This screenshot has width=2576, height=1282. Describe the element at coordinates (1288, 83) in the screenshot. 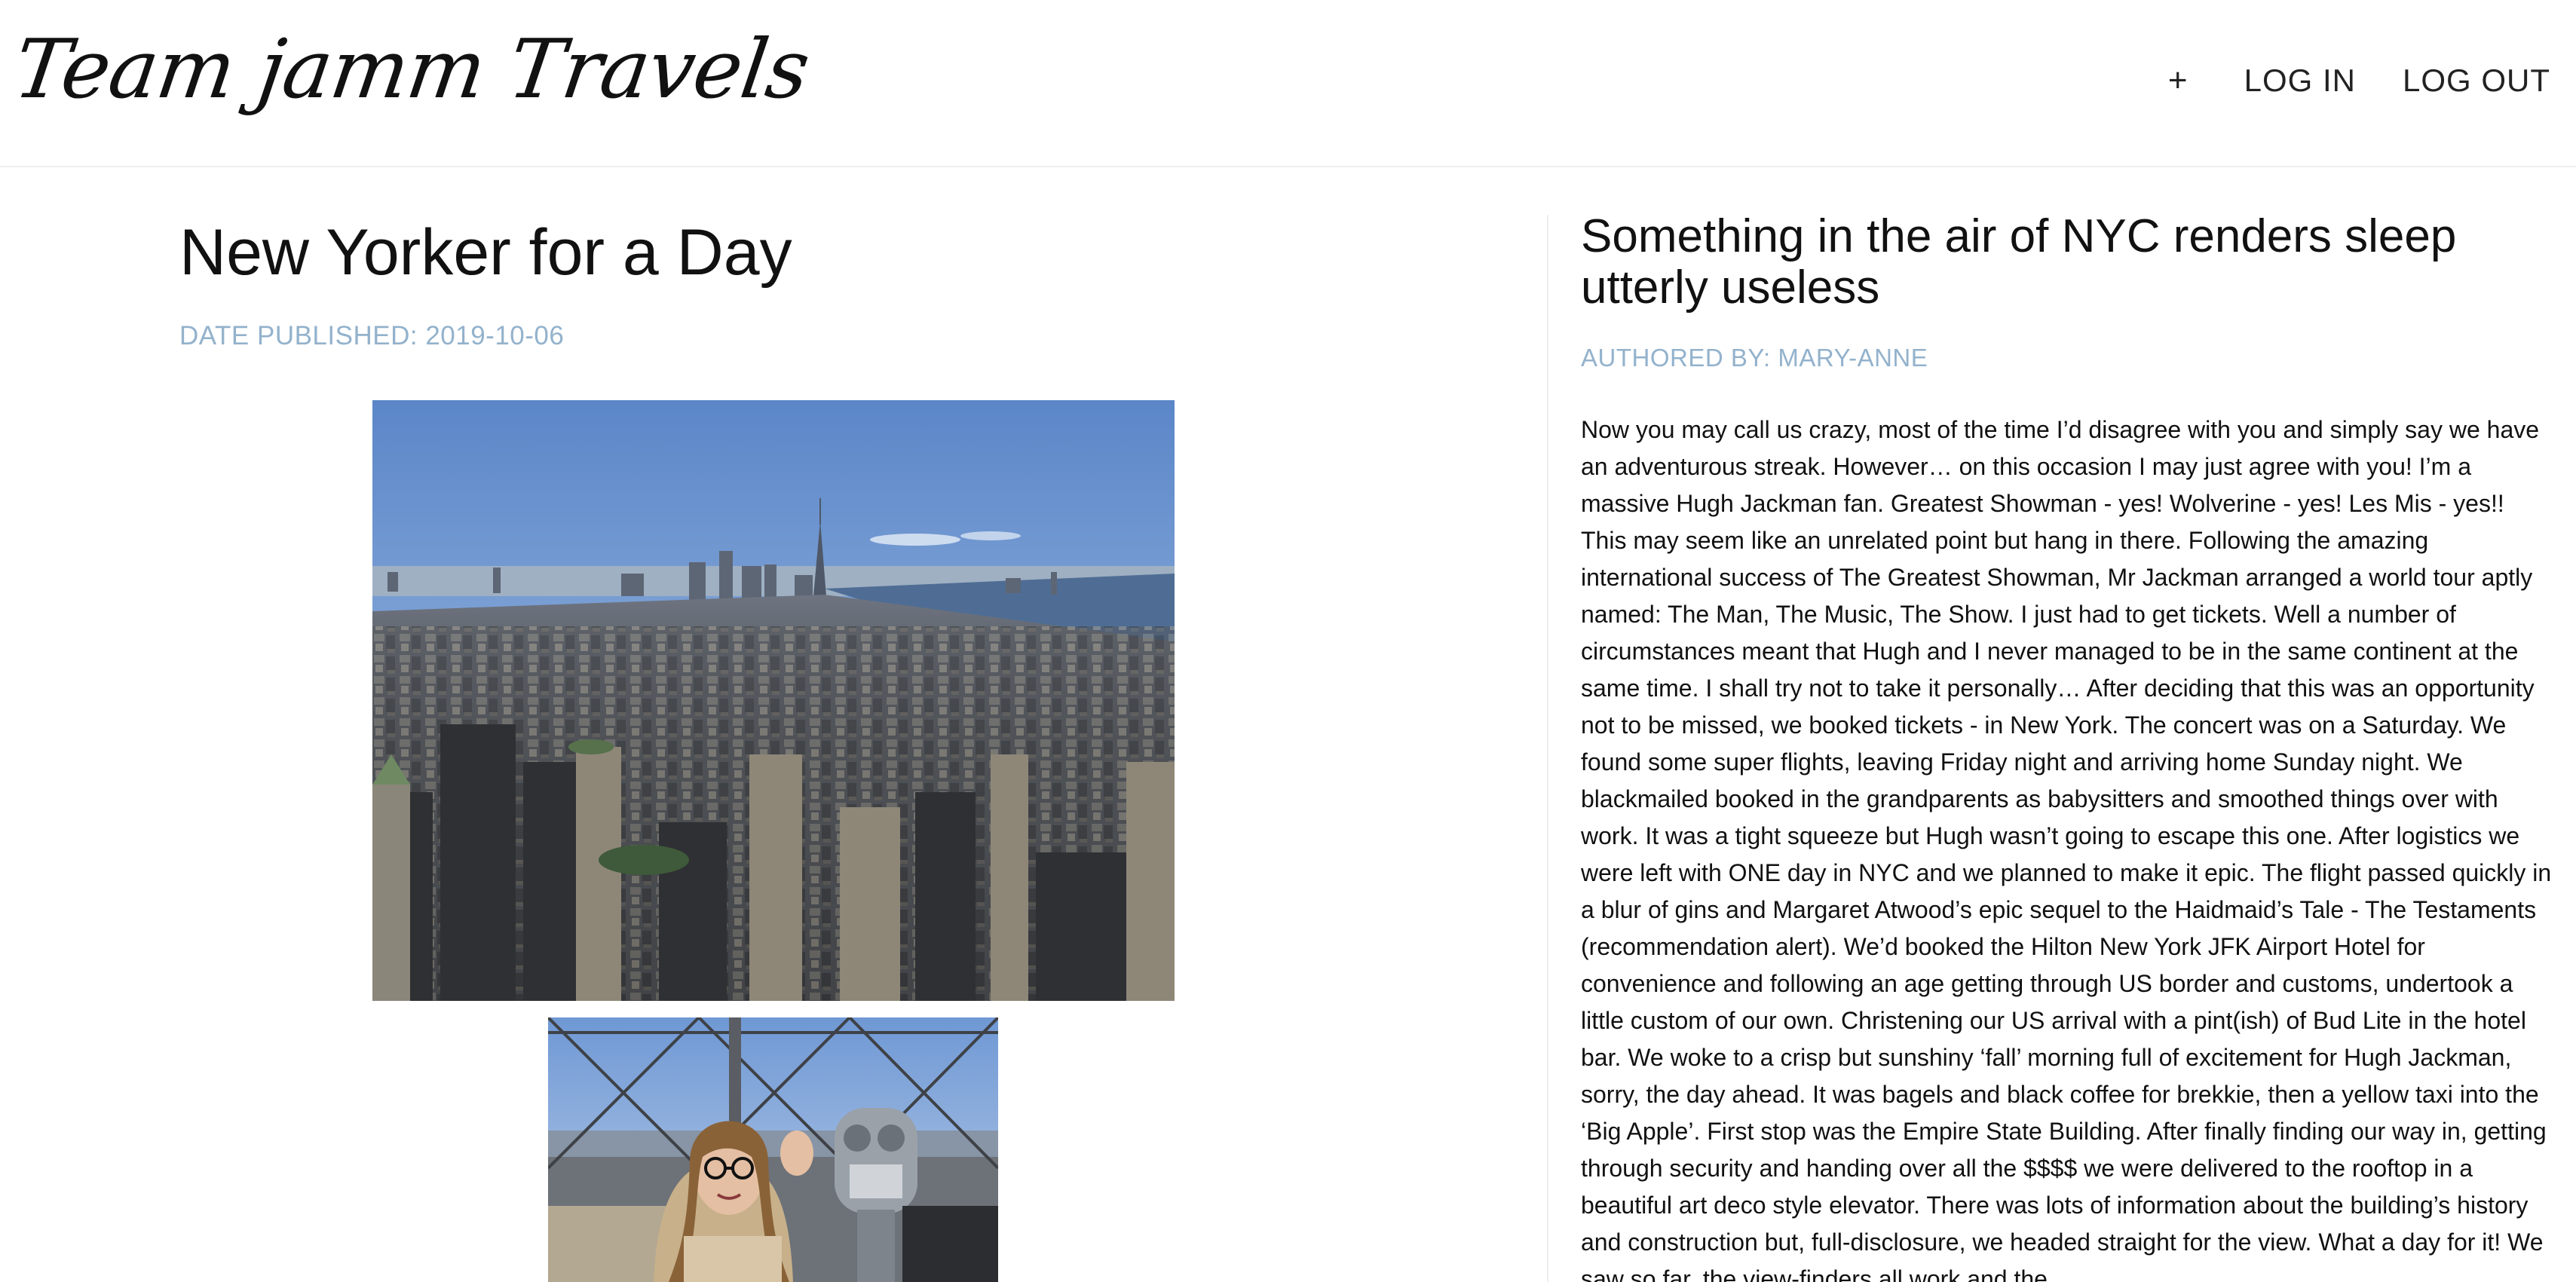

I see `top-navbar: Team jamm Travels + LOG IN LOG OUT` at that location.